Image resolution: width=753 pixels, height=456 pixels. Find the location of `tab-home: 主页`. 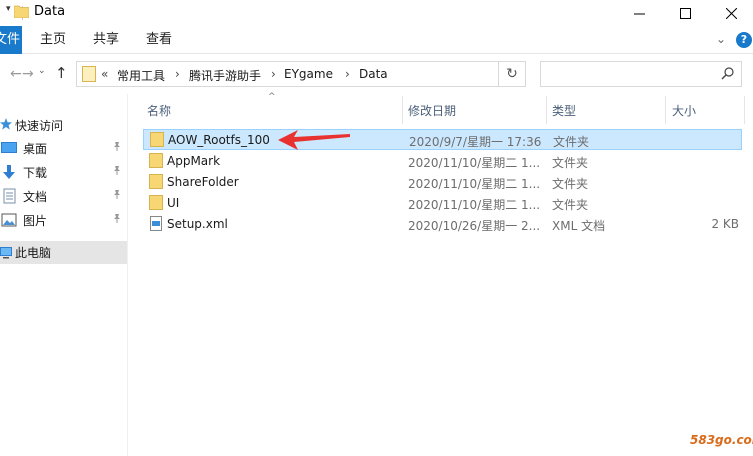

tab-home: 主页 is located at coordinates (53, 40).